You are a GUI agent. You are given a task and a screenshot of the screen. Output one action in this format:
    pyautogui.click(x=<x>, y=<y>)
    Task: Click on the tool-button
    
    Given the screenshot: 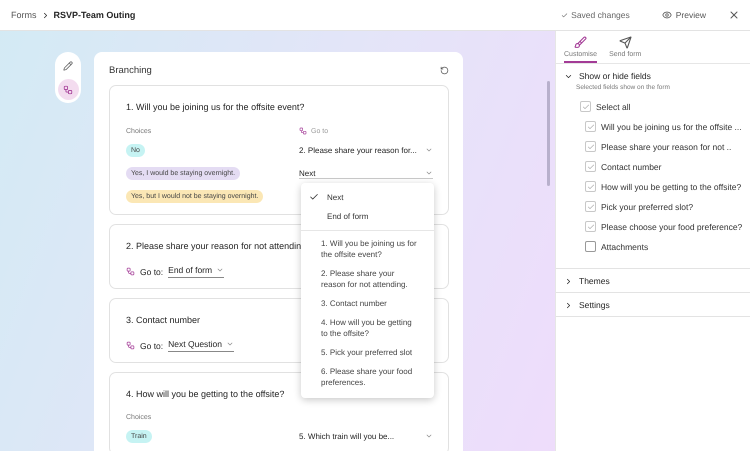 What is the action you would take?
    pyautogui.click(x=68, y=89)
    